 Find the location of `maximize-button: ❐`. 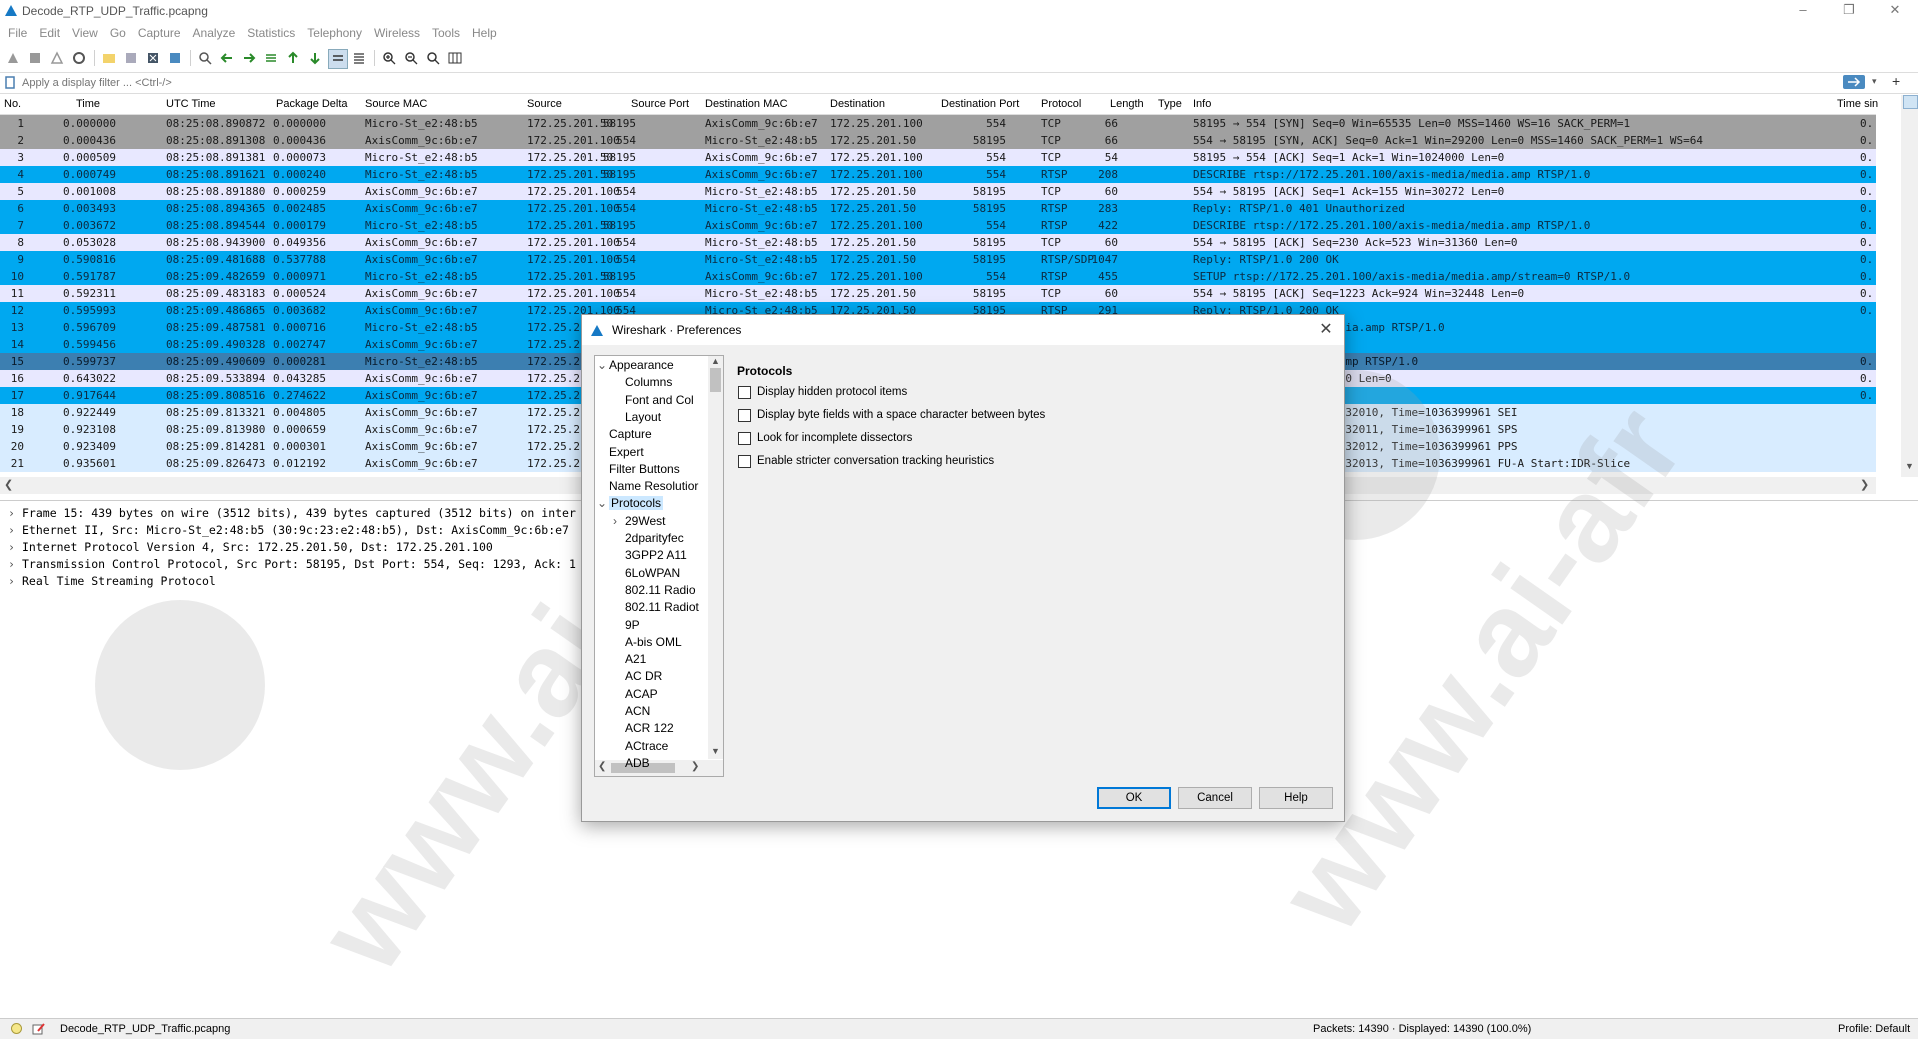

maximize-button: ❐ is located at coordinates (1849, 11).